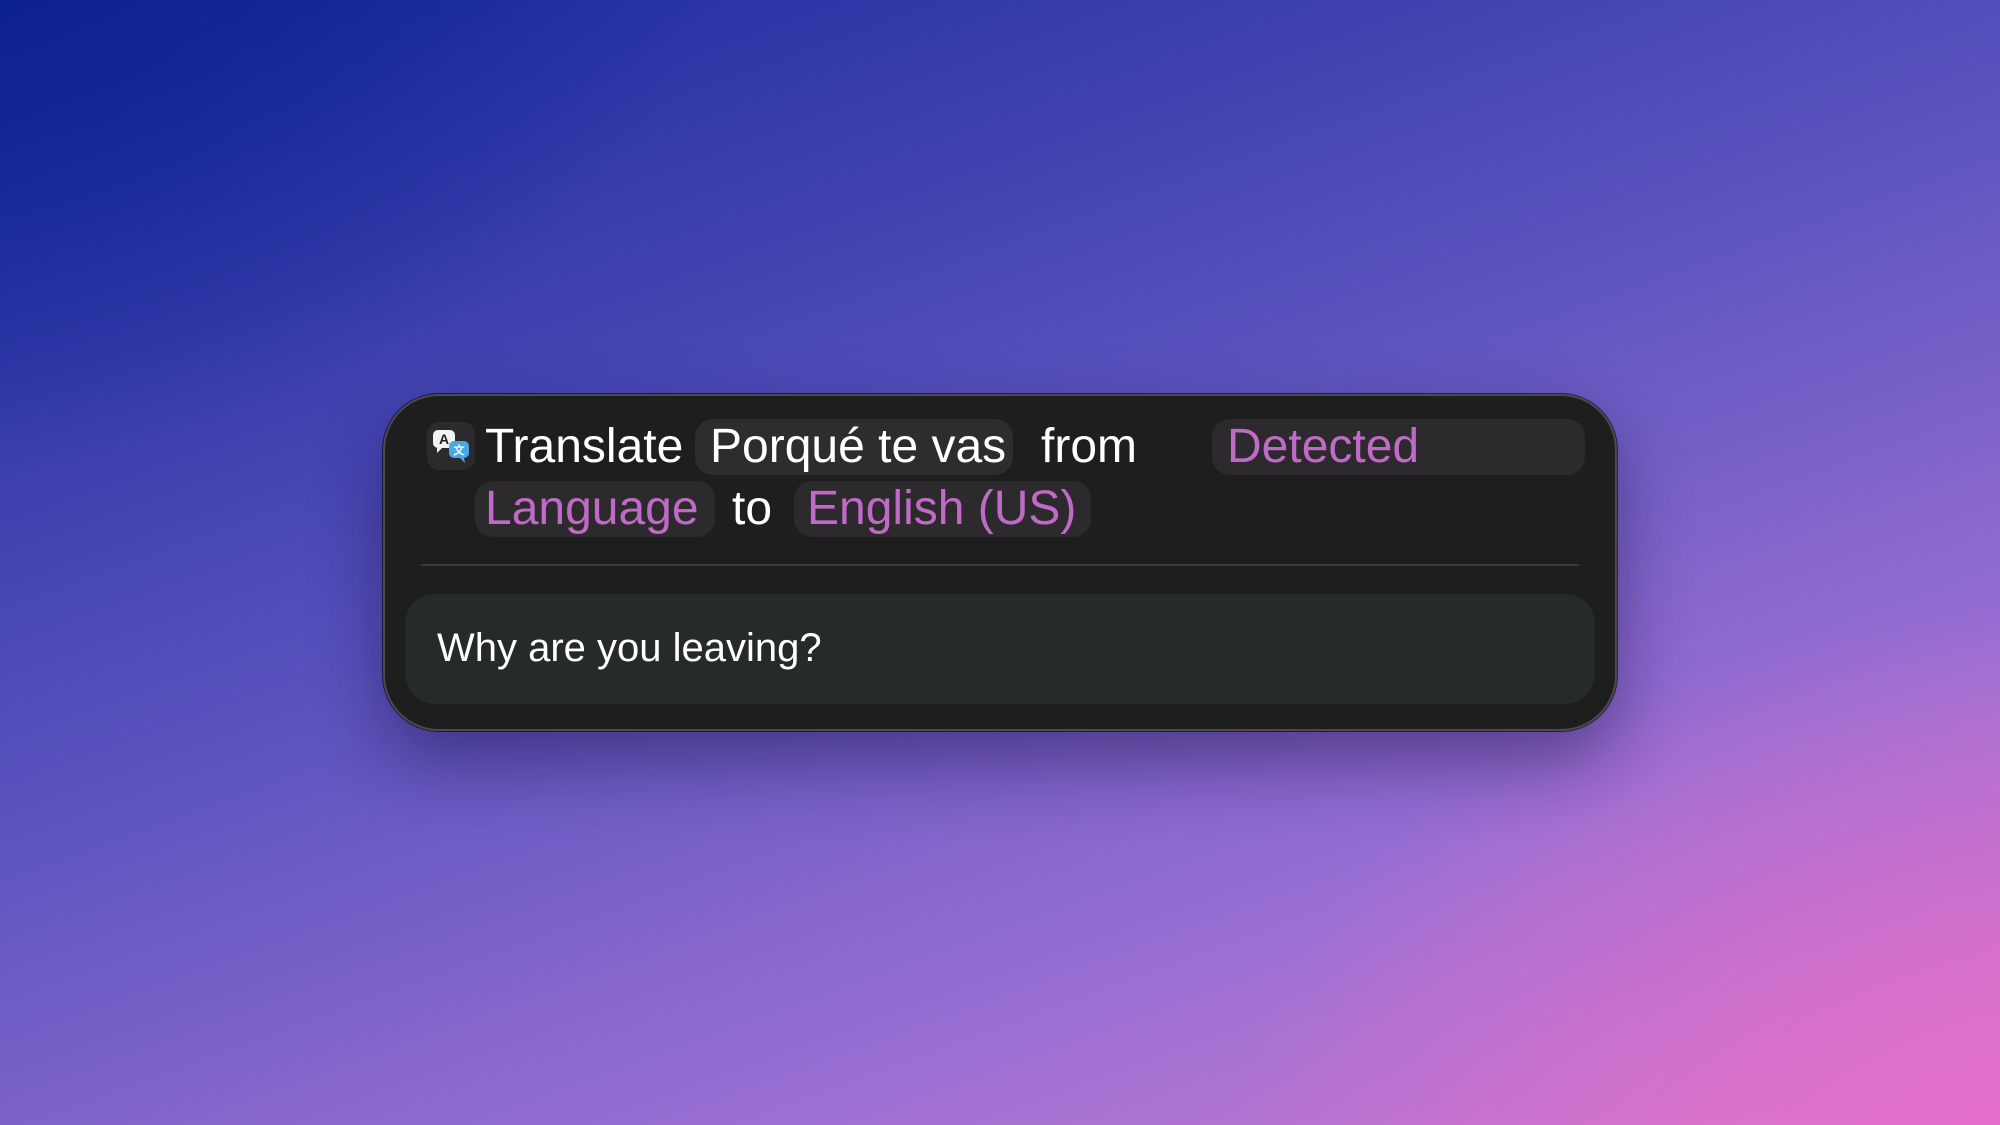 This screenshot has height=1125, width=2000. Describe the element at coordinates (1089, 446) in the screenshot. I see `from-word: from` at that location.